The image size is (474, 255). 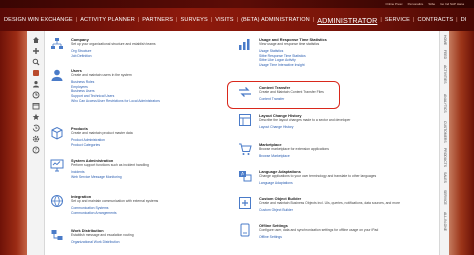 What do you see at coordinates (102, 133) in the screenshot?
I see `section-description: Create and maintain product master data` at bounding box center [102, 133].